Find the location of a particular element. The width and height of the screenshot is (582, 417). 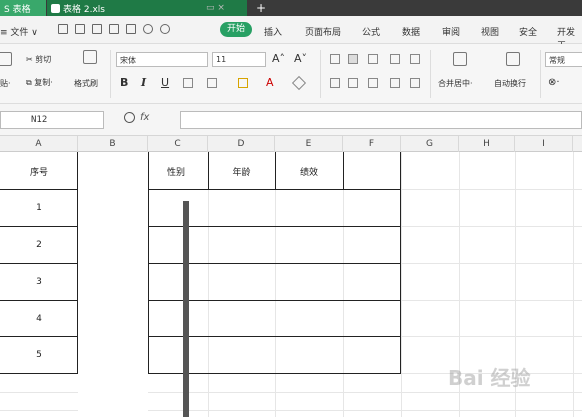

tab-data: 数据 is located at coordinates (411, 31).